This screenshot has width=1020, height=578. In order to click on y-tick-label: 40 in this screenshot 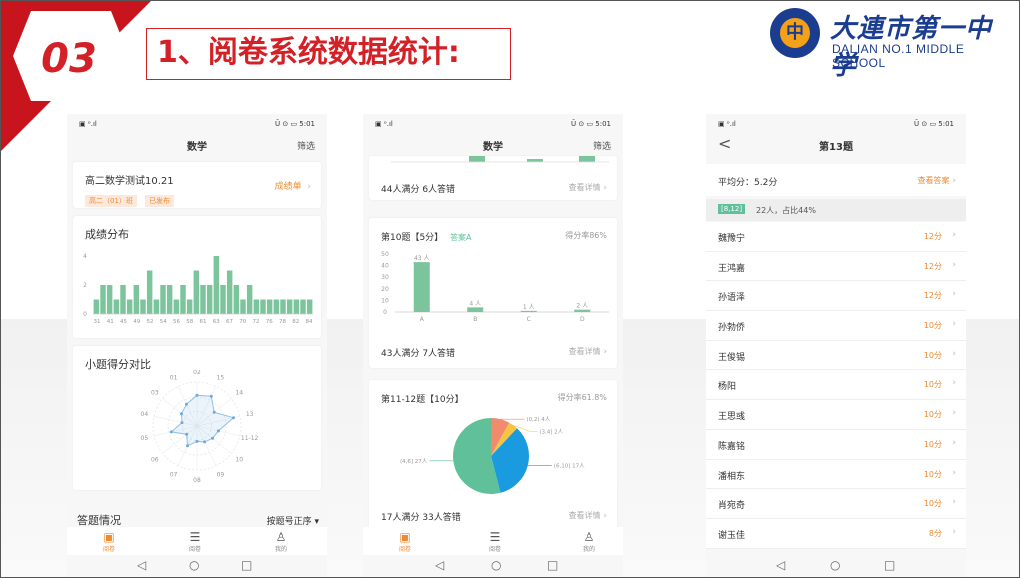, I will do `click(385, 266)`.